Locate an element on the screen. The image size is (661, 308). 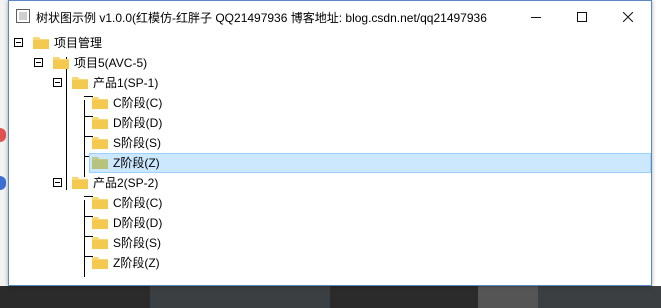
selection-highlight is located at coordinates (370, 163).